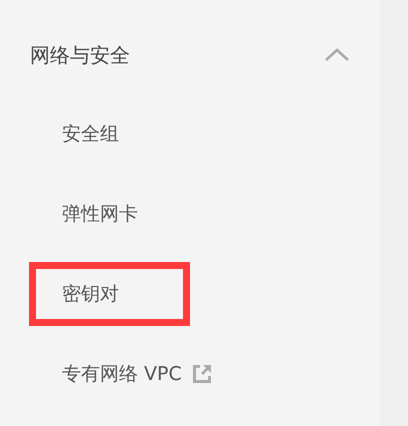  Describe the element at coordinates (109, 214) in the screenshot. I see `menu-item: 弹性网卡` at that location.